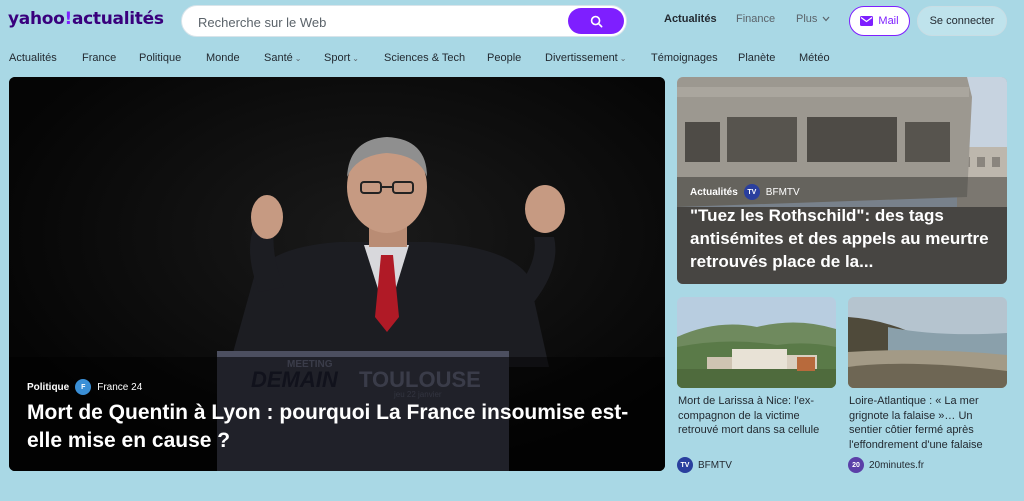 The width and height of the screenshot is (1024, 501). What do you see at coordinates (927, 342) in the screenshot?
I see `news-card-falaise-image` at bounding box center [927, 342].